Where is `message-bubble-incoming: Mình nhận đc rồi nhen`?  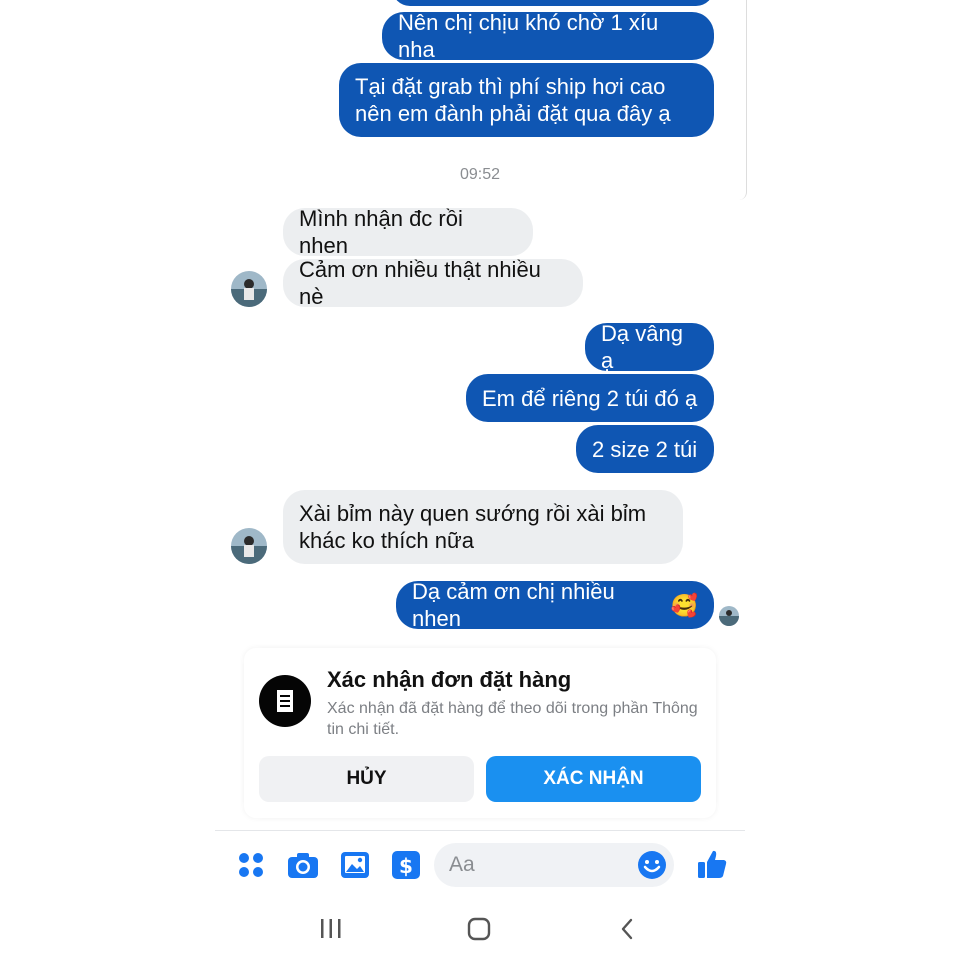
message-bubble-incoming: Mình nhận đc rồi nhen is located at coordinates (408, 232).